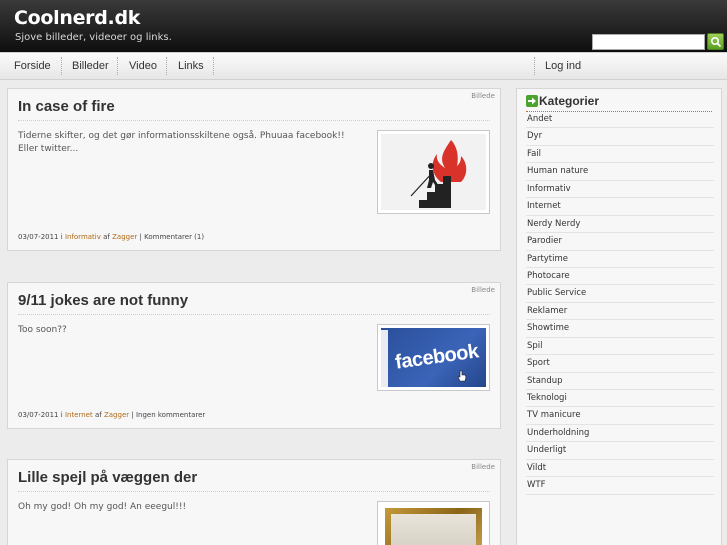 Image resolution: width=727 pixels, height=545 pixels. I want to click on category-item-photocare: Photocare, so click(620, 277).